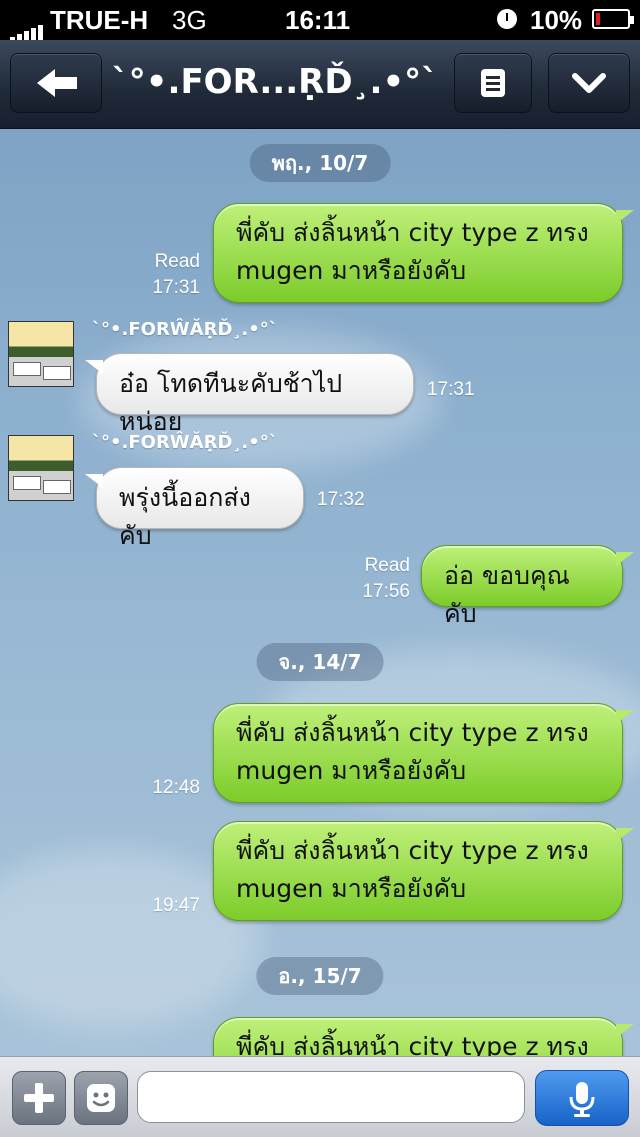  What do you see at coordinates (507, 594) in the screenshot?
I see `message-text: อ่อ ขอบคุณคับ` at bounding box center [507, 594].